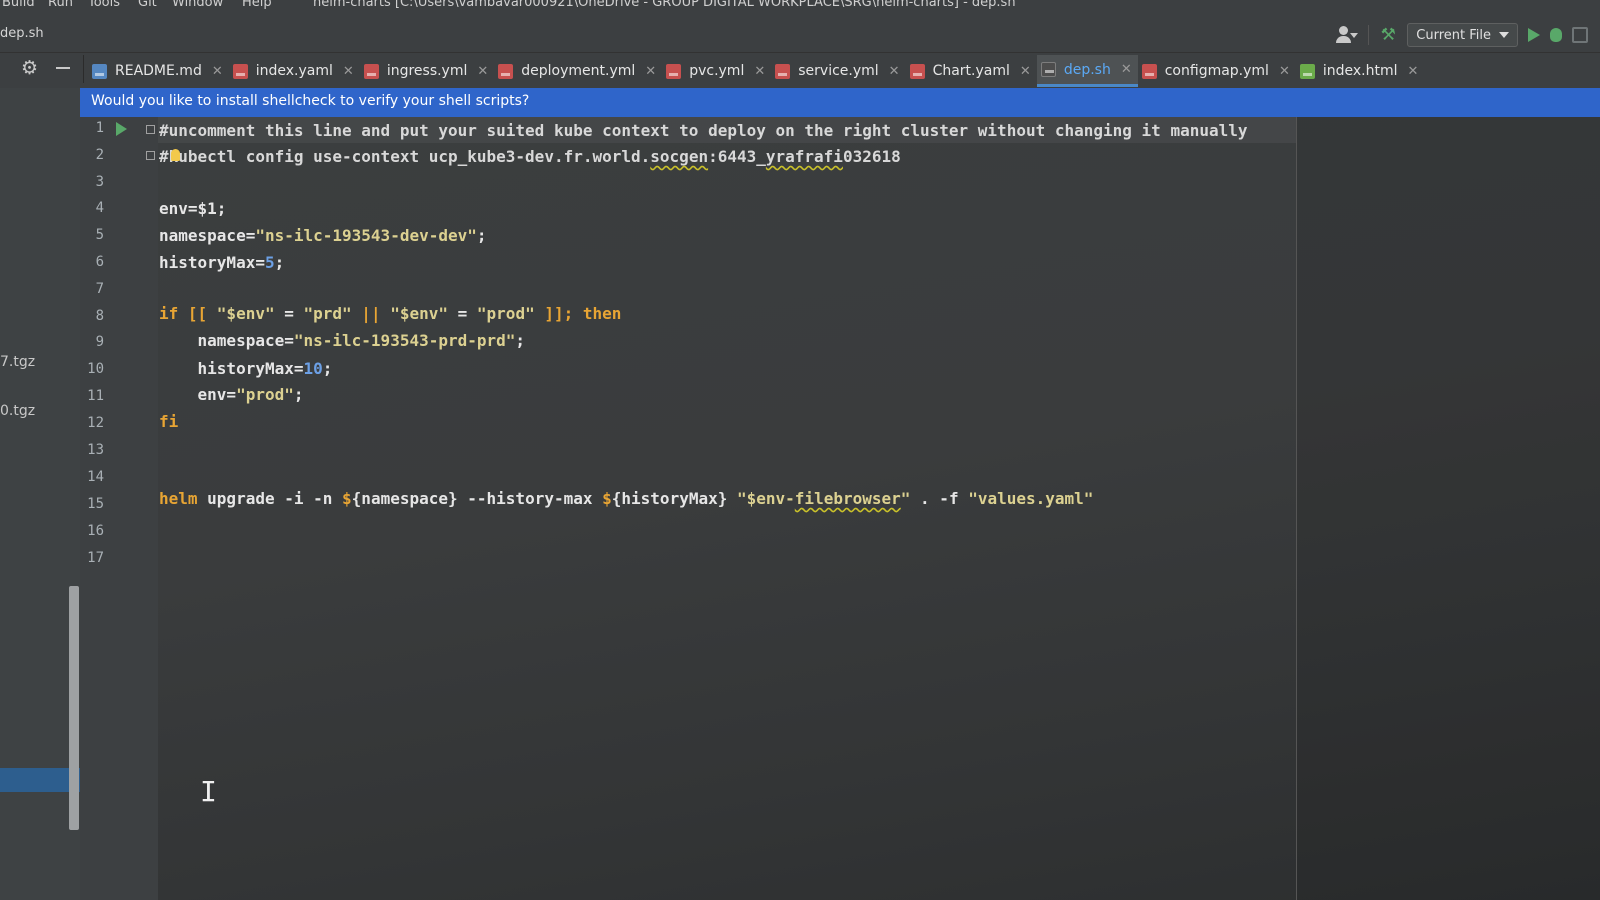  Describe the element at coordinates (40, 780) in the screenshot. I see `selected-project-item` at that location.